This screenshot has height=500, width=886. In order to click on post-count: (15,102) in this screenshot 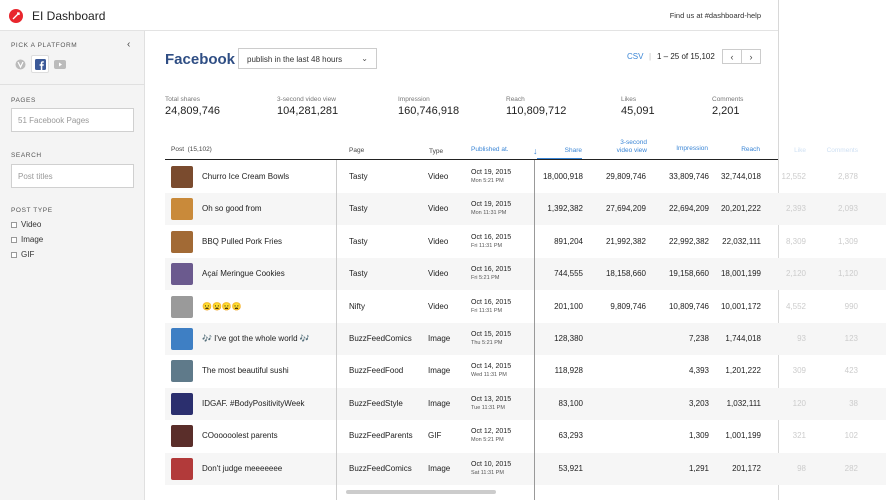, I will do `click(199, 149)`.